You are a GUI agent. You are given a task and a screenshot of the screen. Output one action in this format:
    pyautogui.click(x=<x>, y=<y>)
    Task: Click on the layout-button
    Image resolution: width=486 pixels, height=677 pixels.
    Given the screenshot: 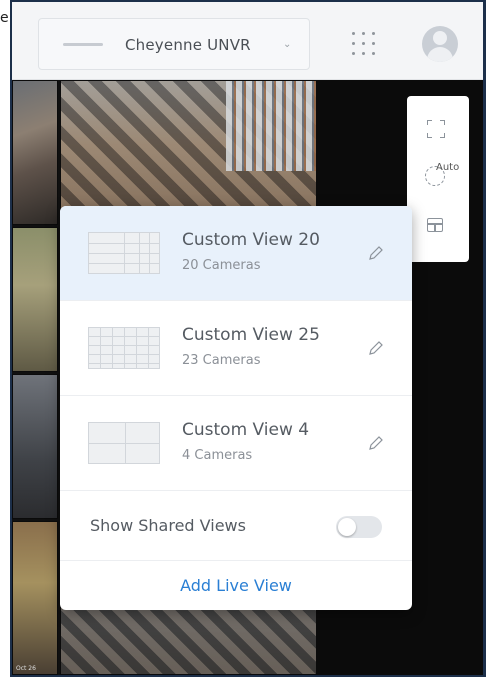 What is the action you would take?
    pyautogui.click(x=438, y=226)
    